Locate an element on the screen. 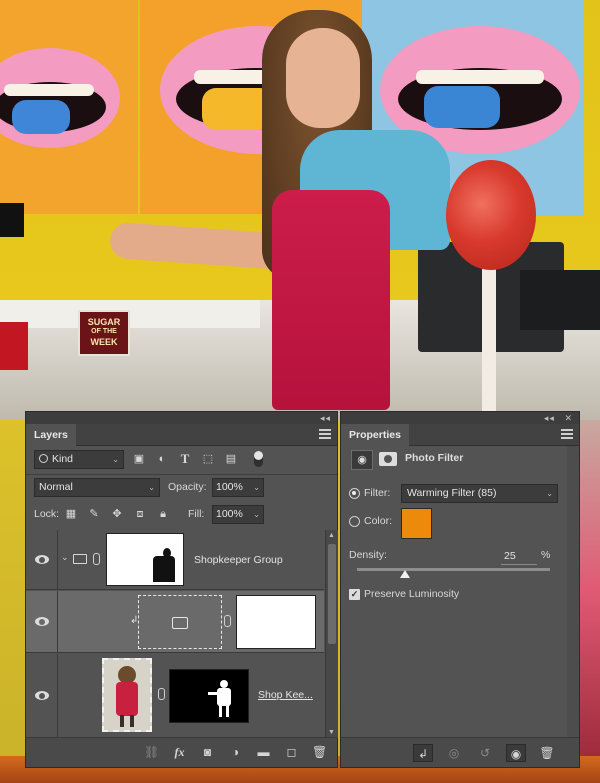  shopkeeper-face is located at coordinates (323, 78).